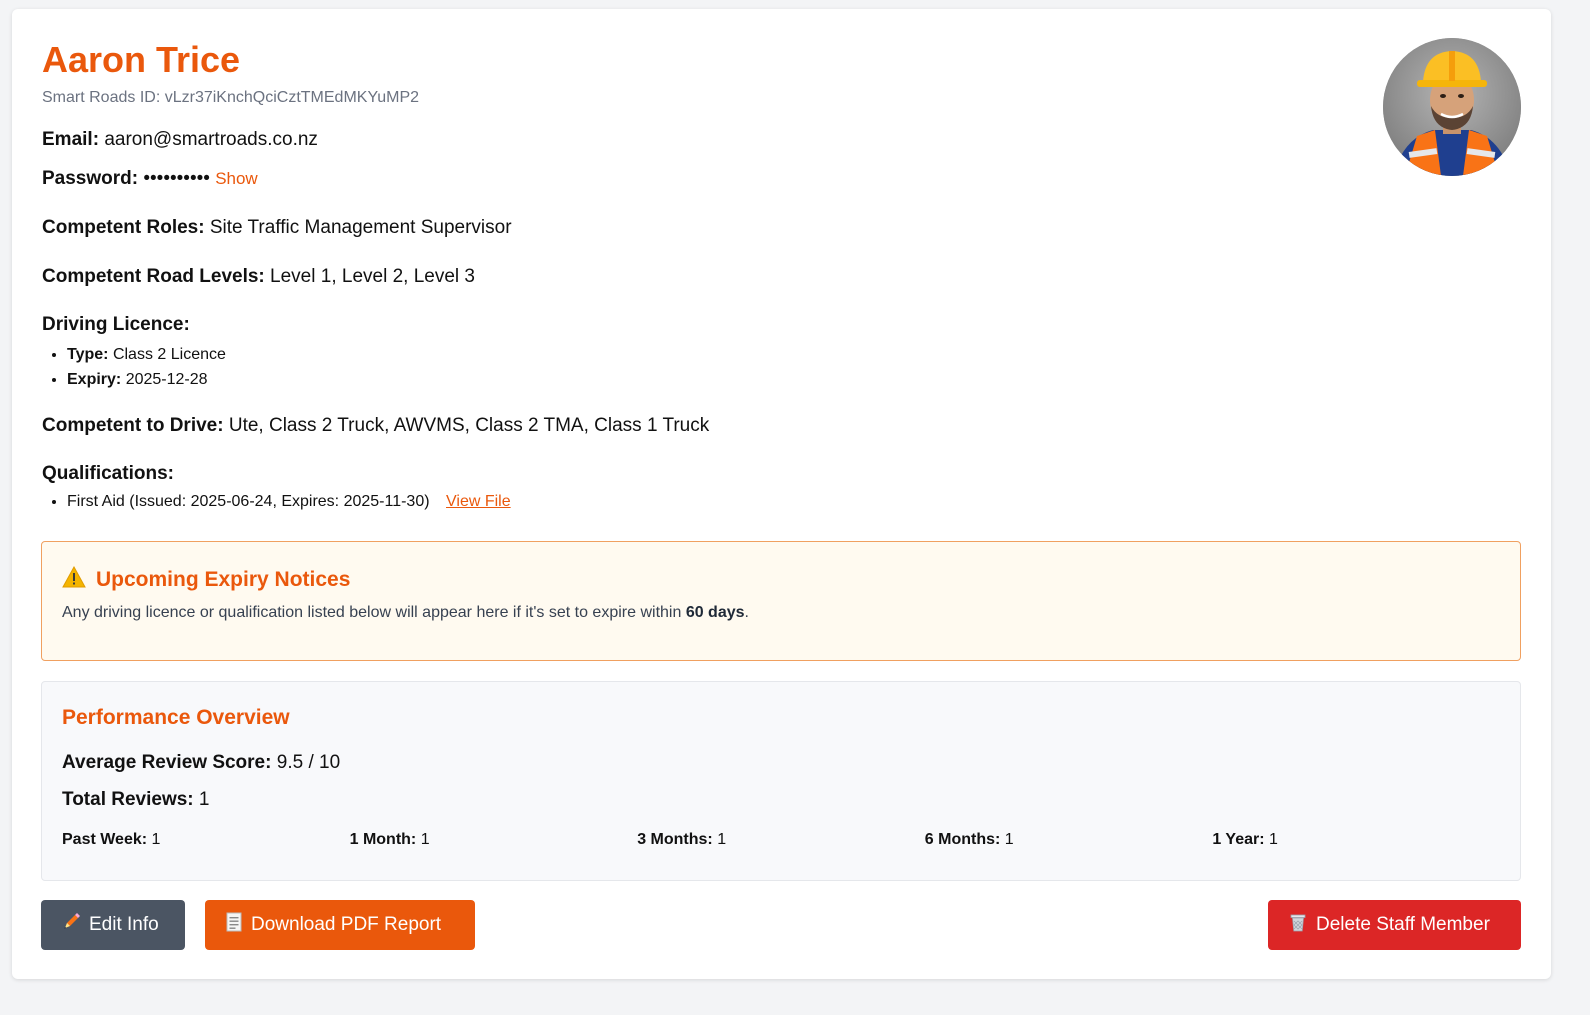 This screenshot has width=1590, height=1015. I want to click on delete-staff-label: Delete Staff Member, so click(1403, 924).